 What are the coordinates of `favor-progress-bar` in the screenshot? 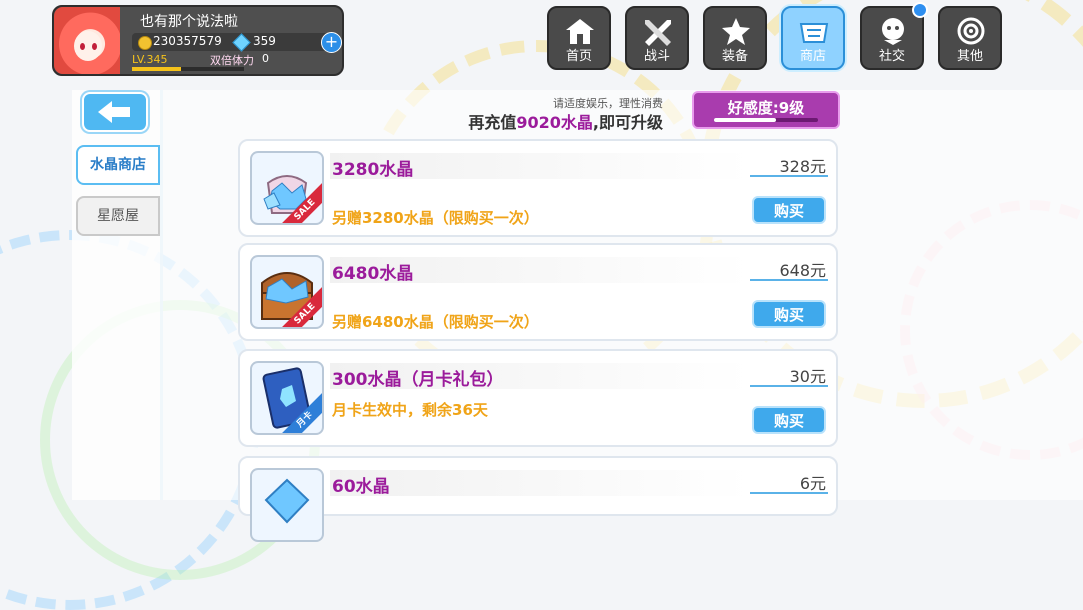 It's located at (766, 120).